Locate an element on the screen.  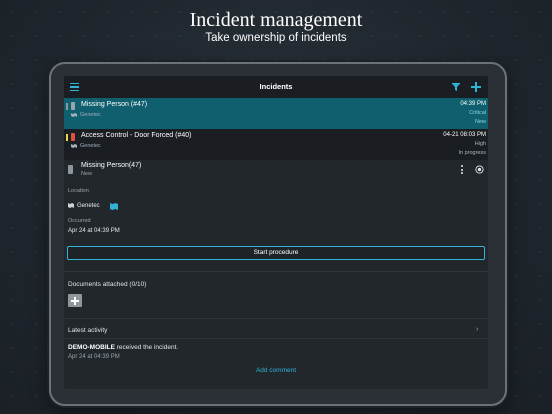
activity-text: received the incident. is located at coordinates (146, 347).